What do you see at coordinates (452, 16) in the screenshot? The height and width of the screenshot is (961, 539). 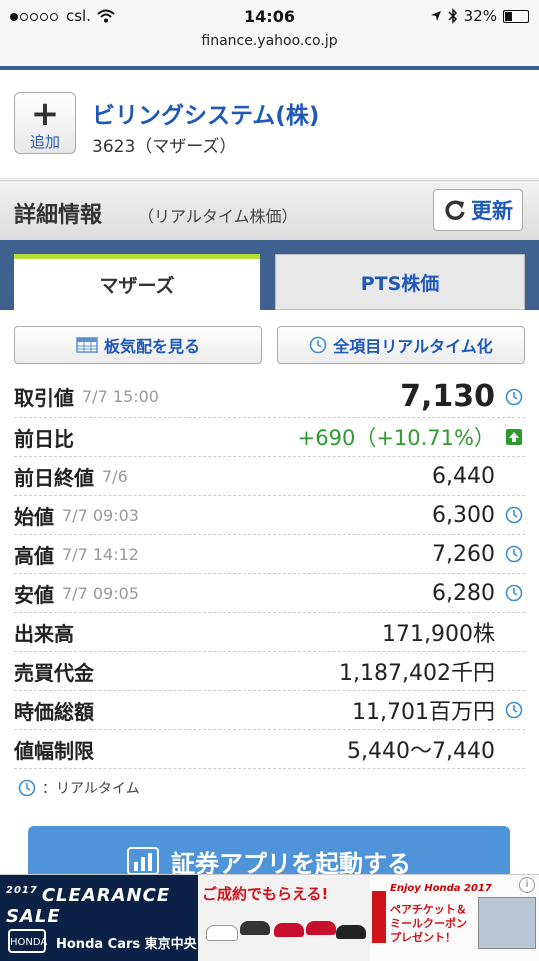 I see `bluetooth-icon` at bounding box center [452, 16].